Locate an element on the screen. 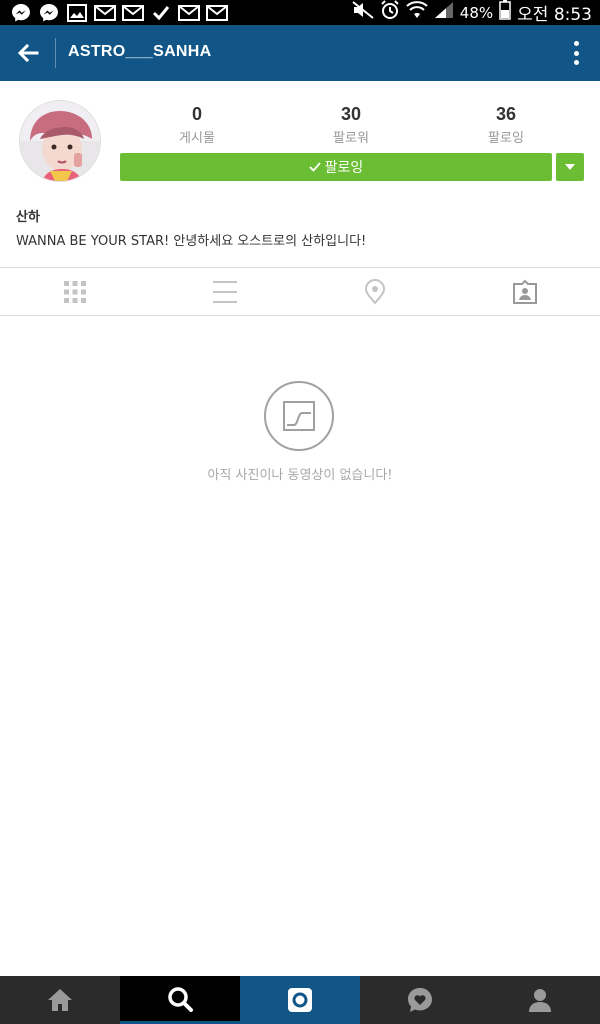 Image resolution: width=600 pixels, height=1024 pixels. notification-icons is located at coordinates (119, 12).